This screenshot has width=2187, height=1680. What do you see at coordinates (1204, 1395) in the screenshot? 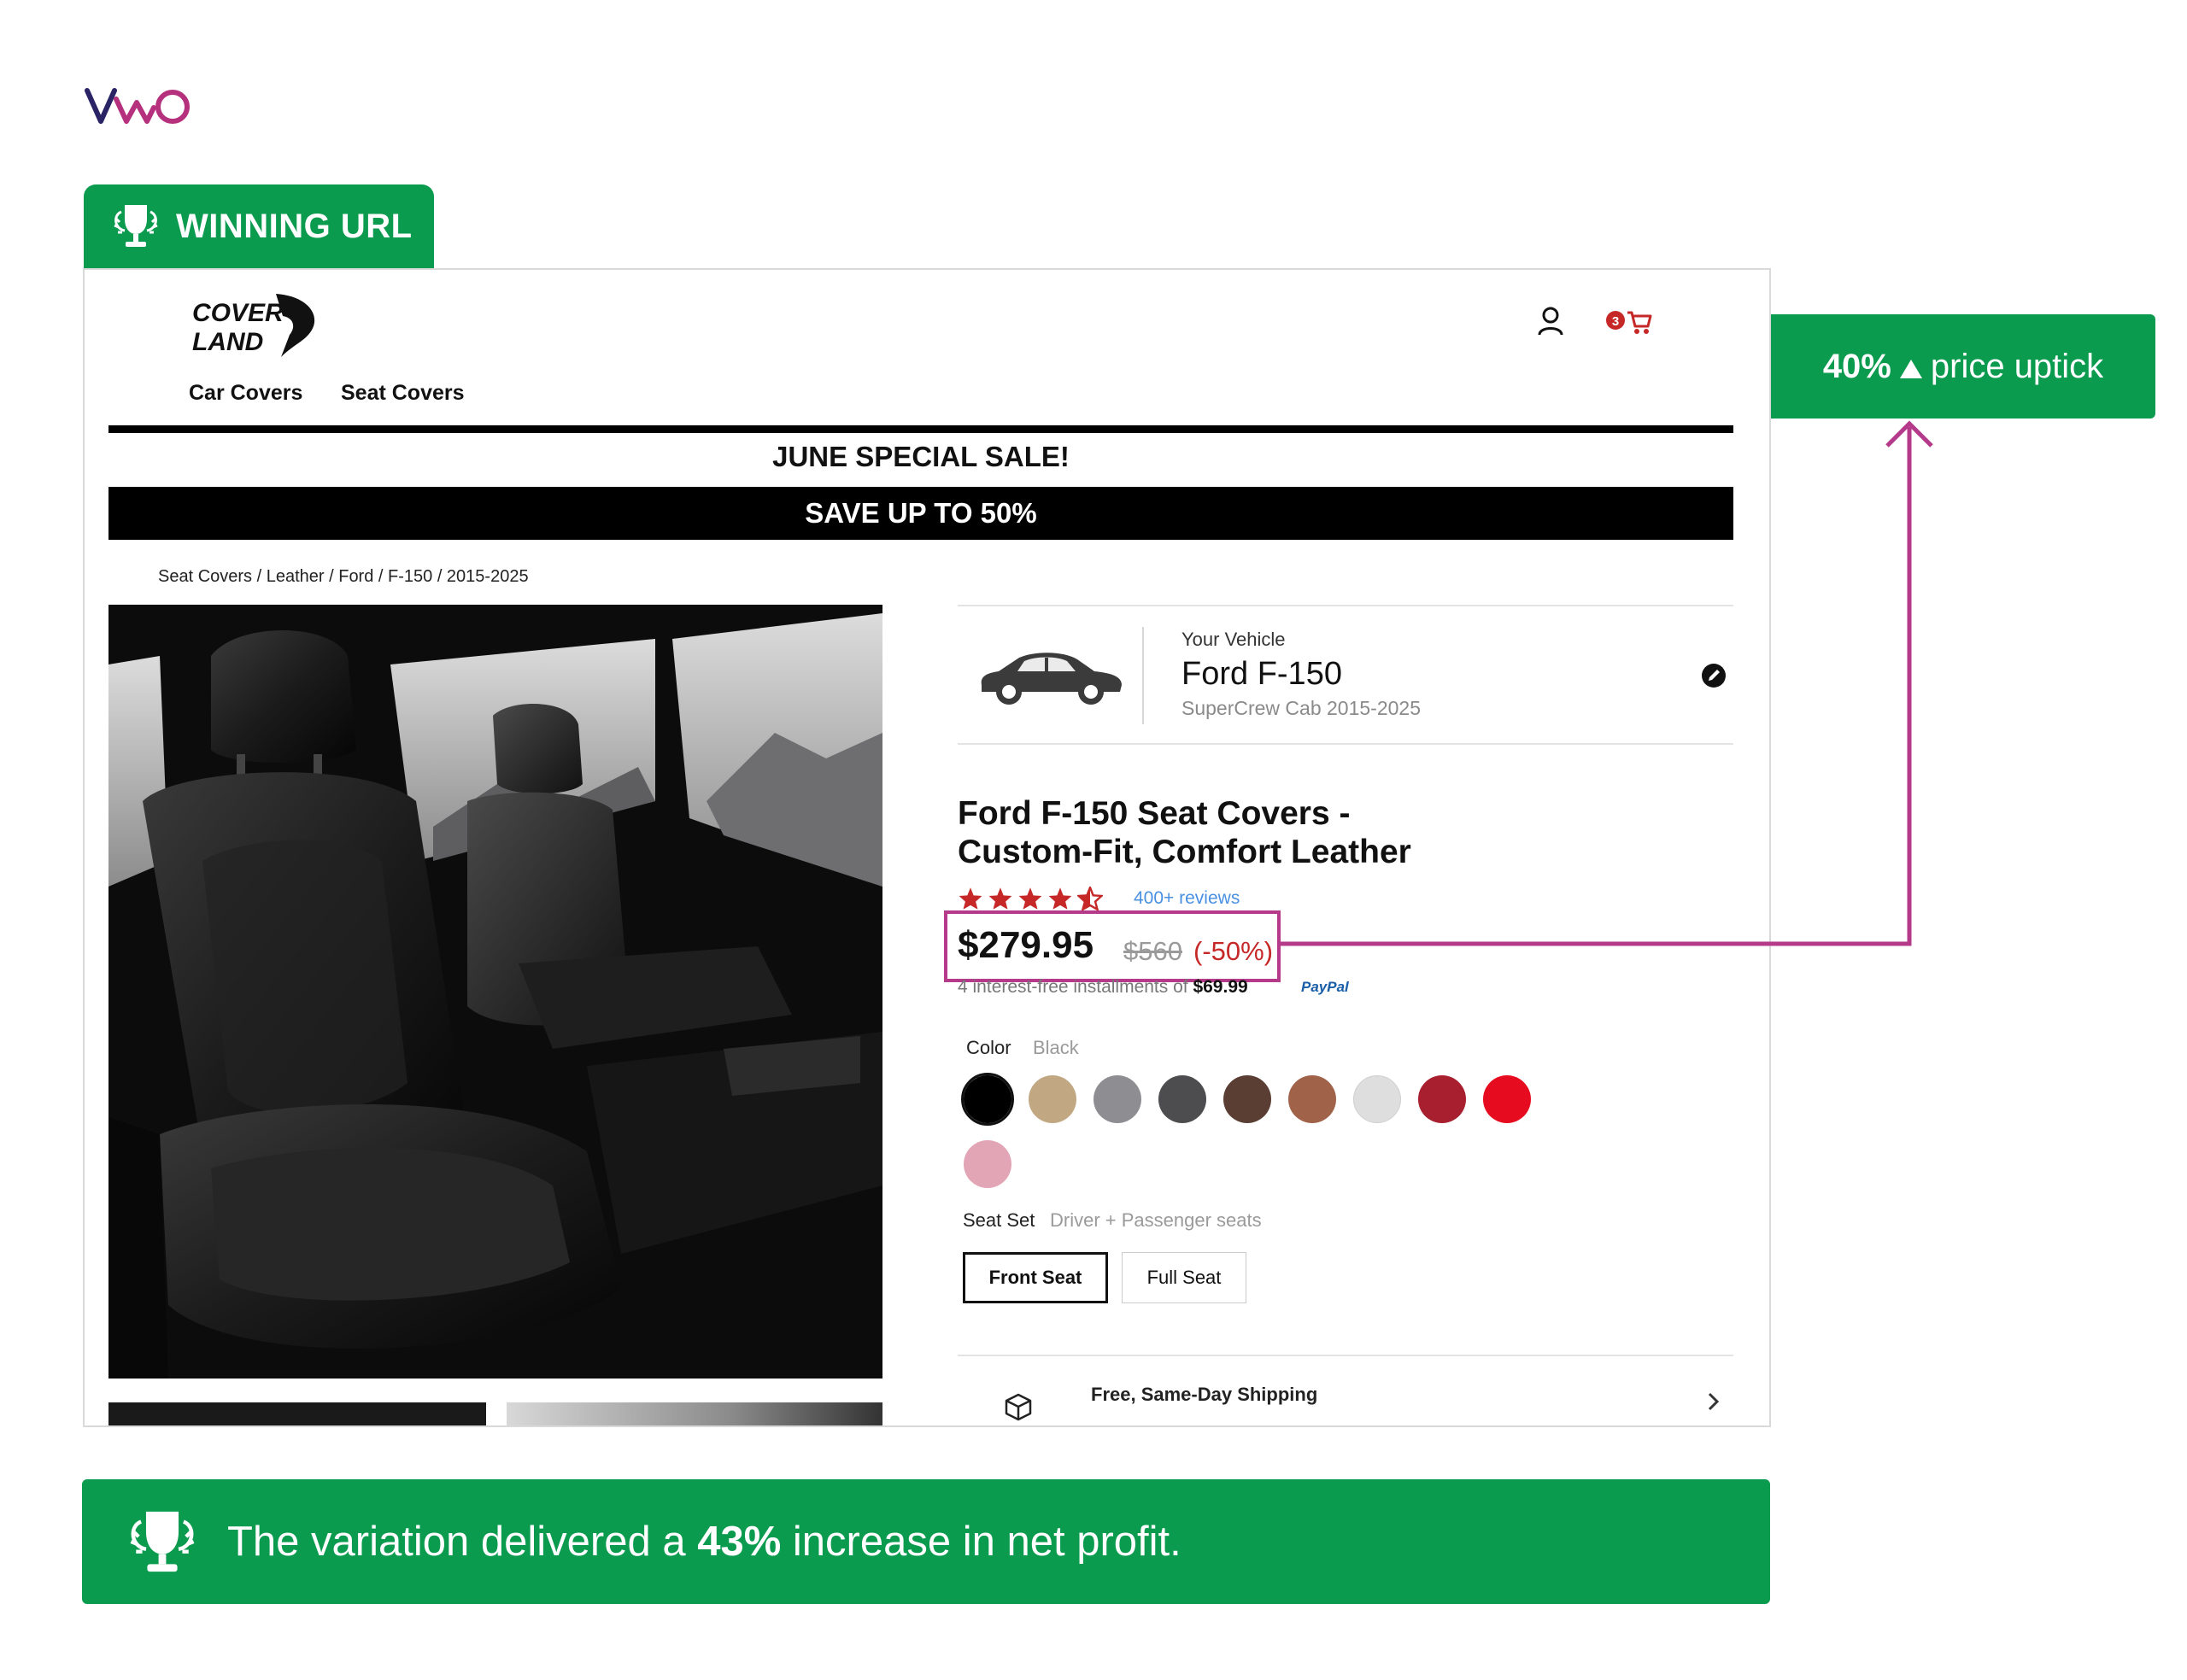
I see `shipping-label: Free, Same-Day Shipping` at bounding box center [1204, 1395].